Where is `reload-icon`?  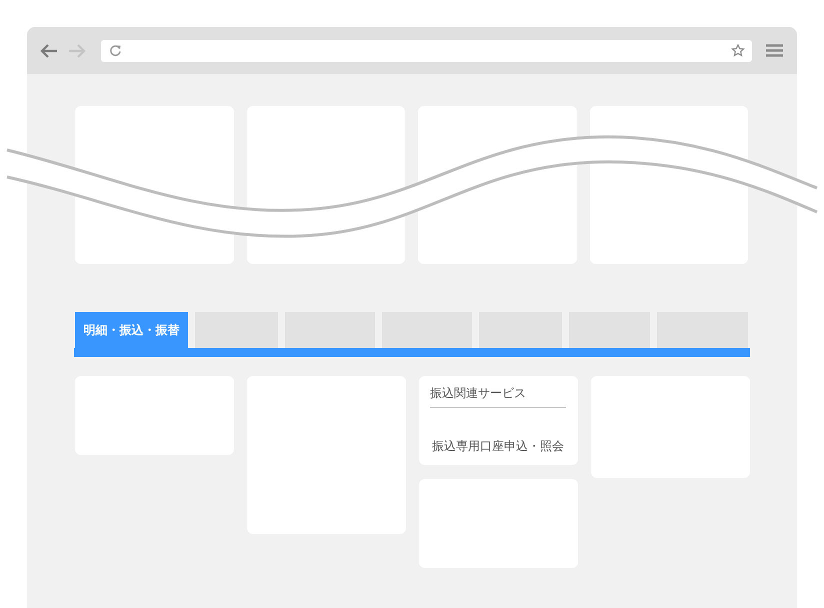 reload-icon is located at coordinates (115, 50).